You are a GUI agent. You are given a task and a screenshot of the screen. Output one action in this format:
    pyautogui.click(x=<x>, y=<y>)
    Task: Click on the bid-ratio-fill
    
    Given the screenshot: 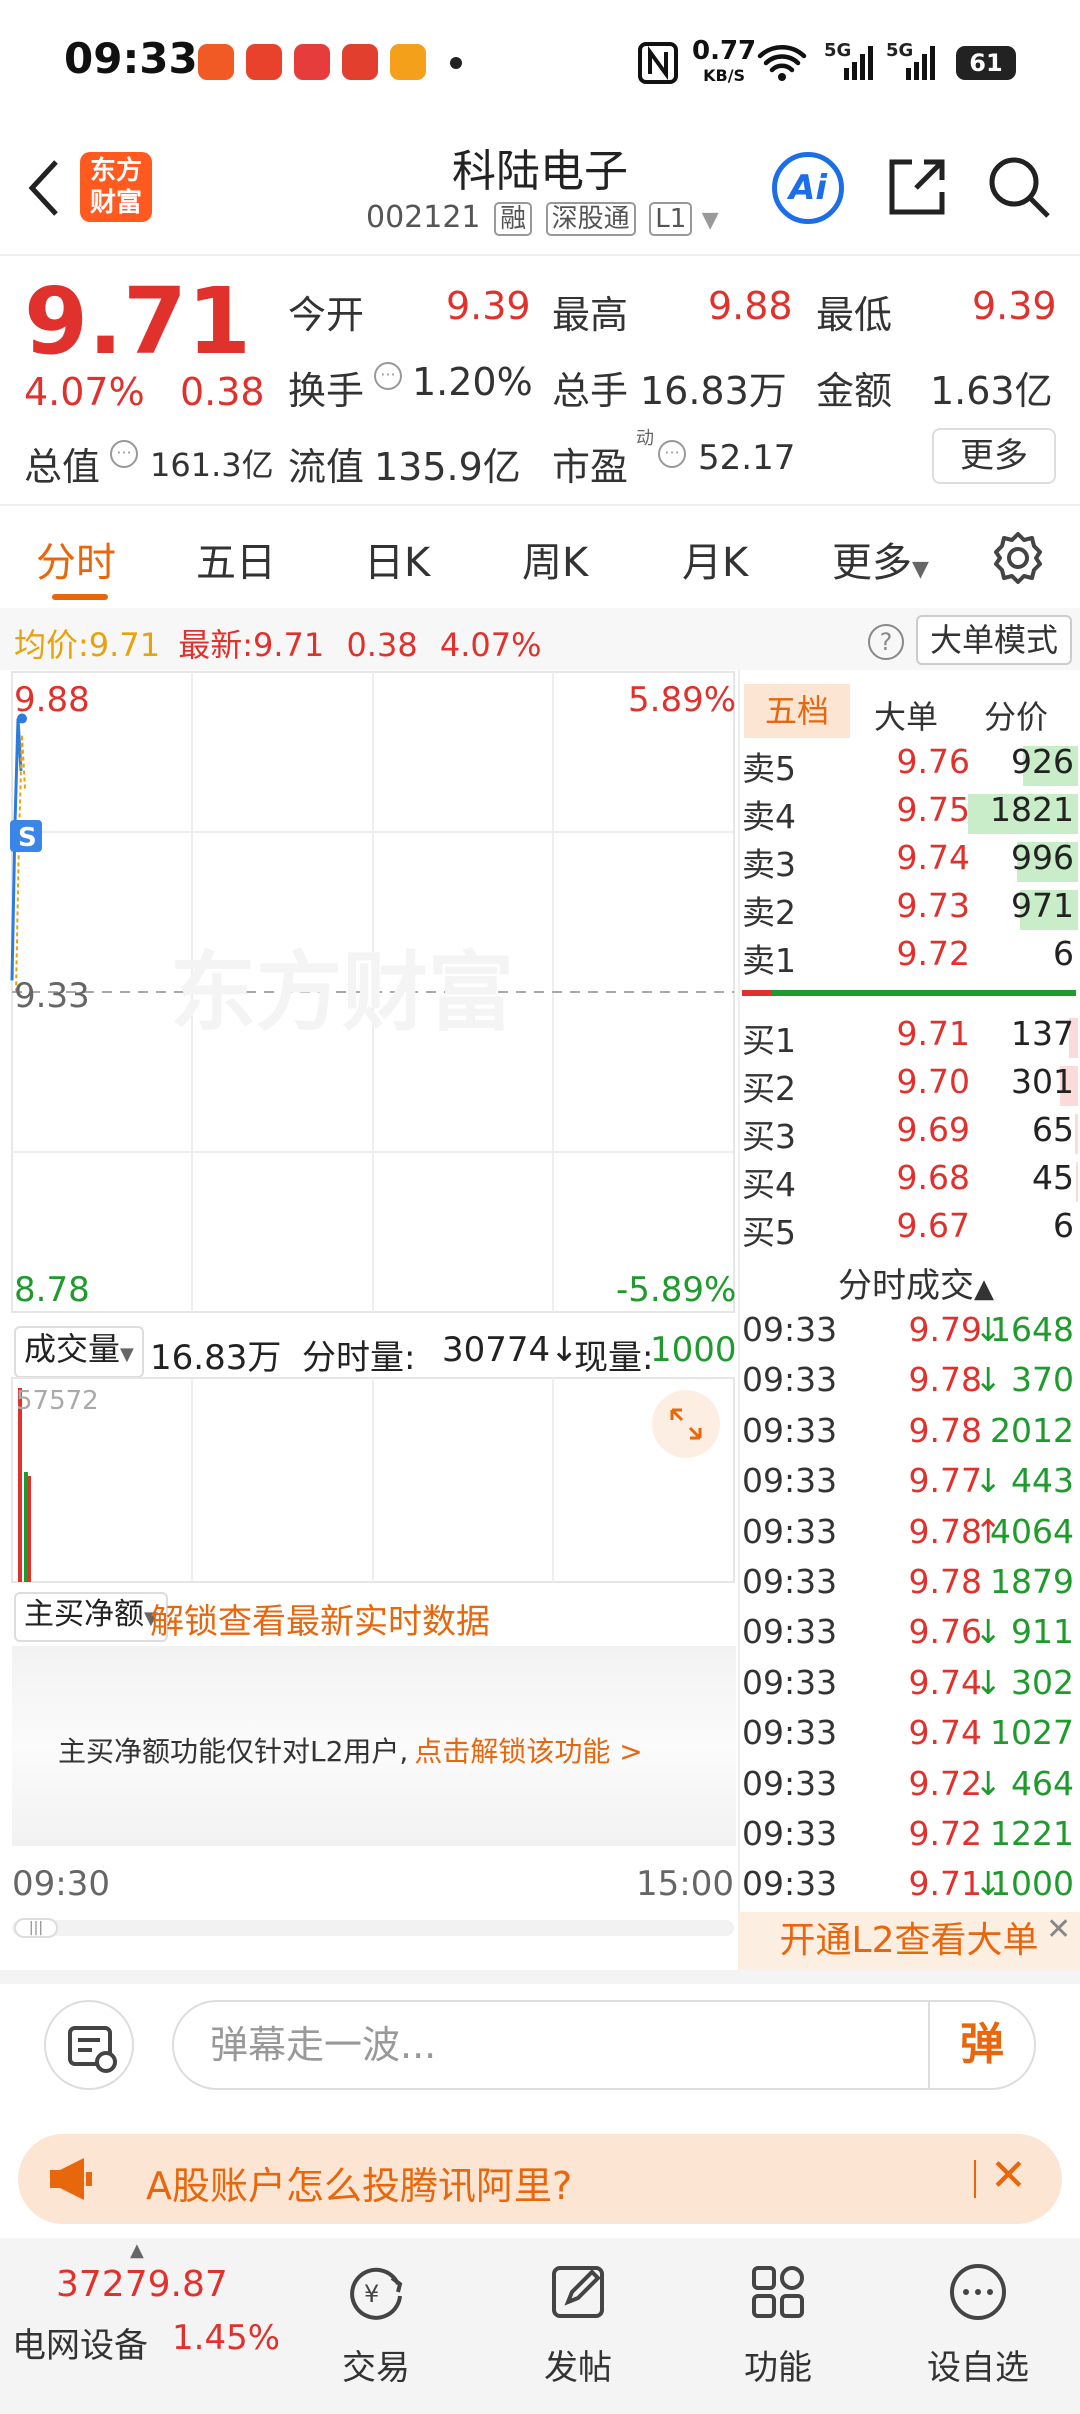 What is the action you would take?
    pyautogui.click(x=757, y=993)
    